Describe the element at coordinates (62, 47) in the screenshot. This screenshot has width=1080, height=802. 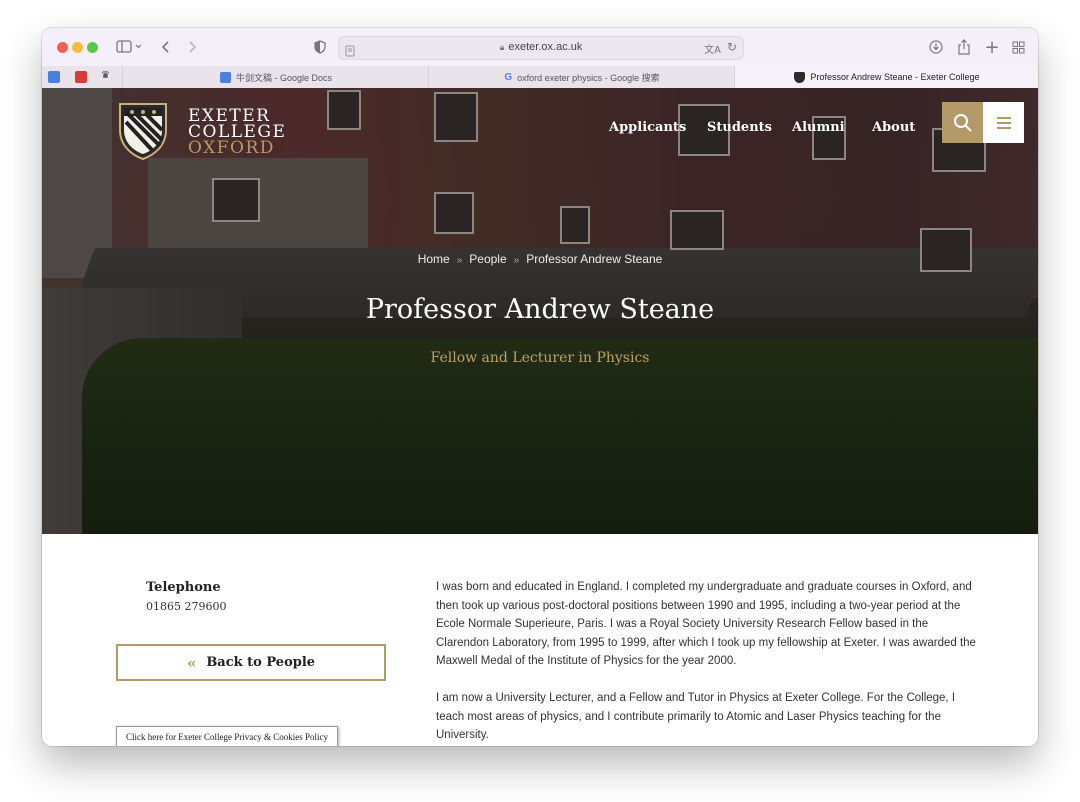
I see `close-window-button` at that location.